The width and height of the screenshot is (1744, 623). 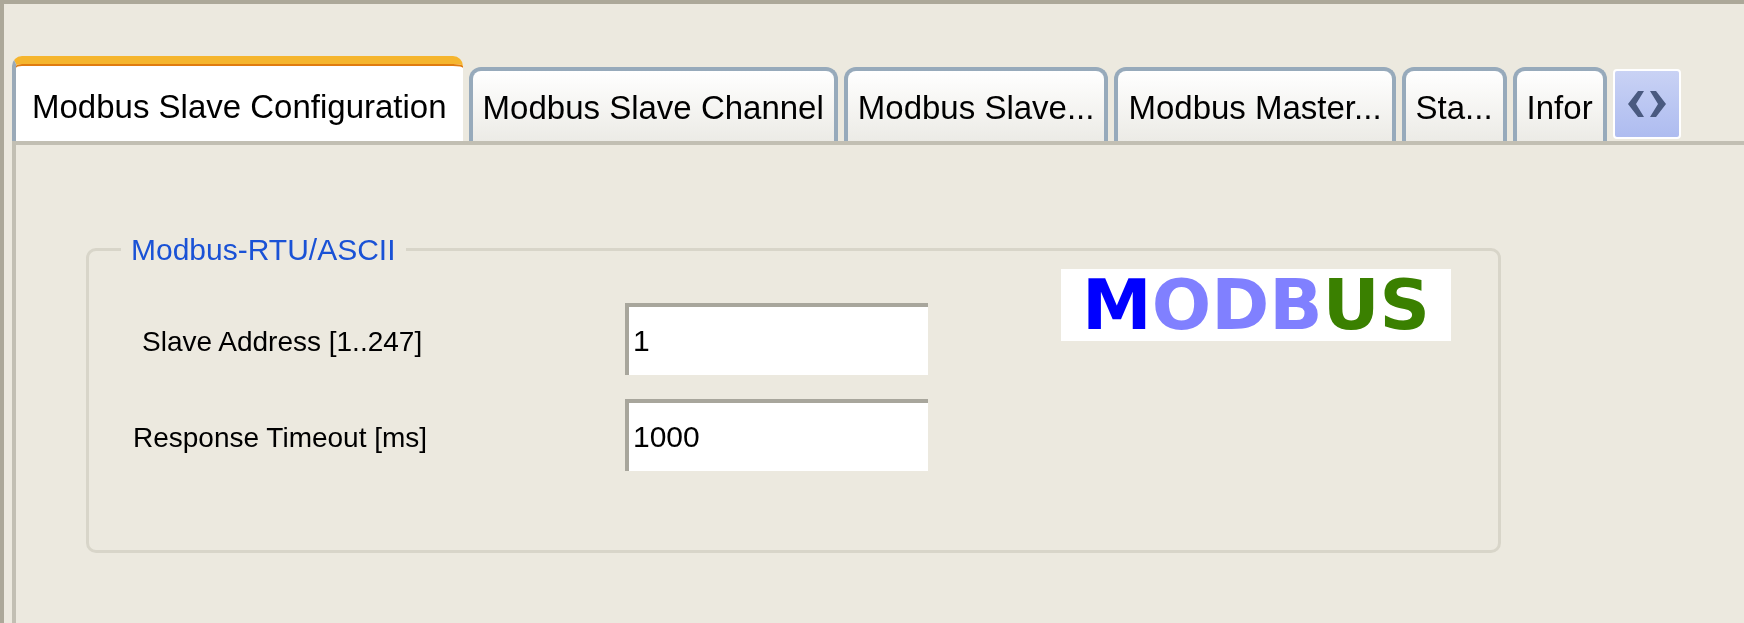 What do you see at coordinates (776, 339) in the screenshot?
I see `input-field: 1` at bounding box center [776, 339].